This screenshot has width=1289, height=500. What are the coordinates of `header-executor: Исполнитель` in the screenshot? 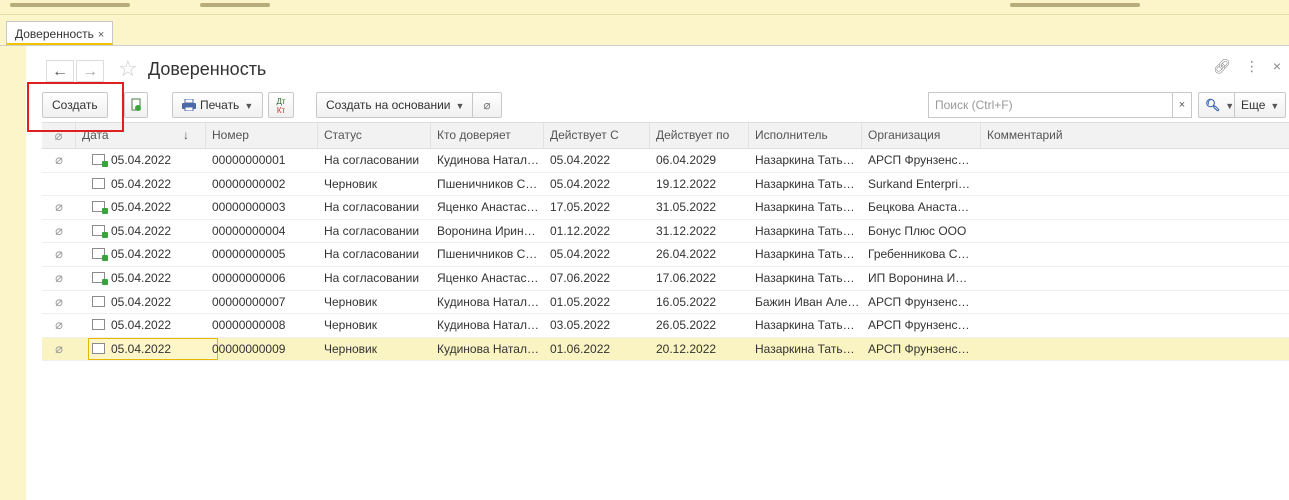 It's located at (805, 135).